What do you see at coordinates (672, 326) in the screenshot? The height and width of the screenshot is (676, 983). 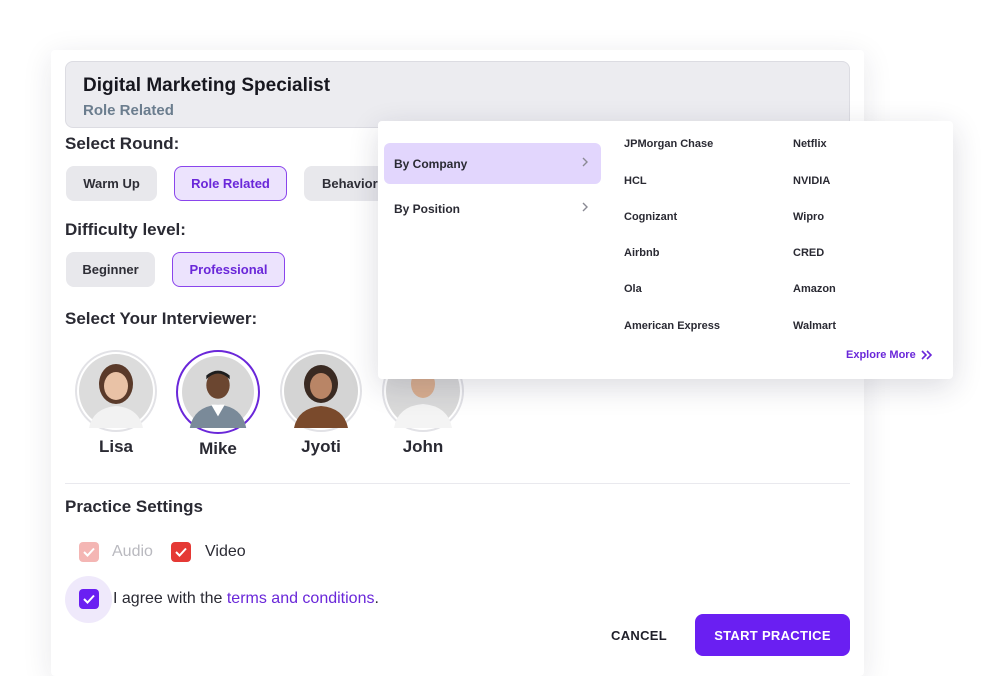 I see `company-item: American Express` at bounding box center [672, 326].